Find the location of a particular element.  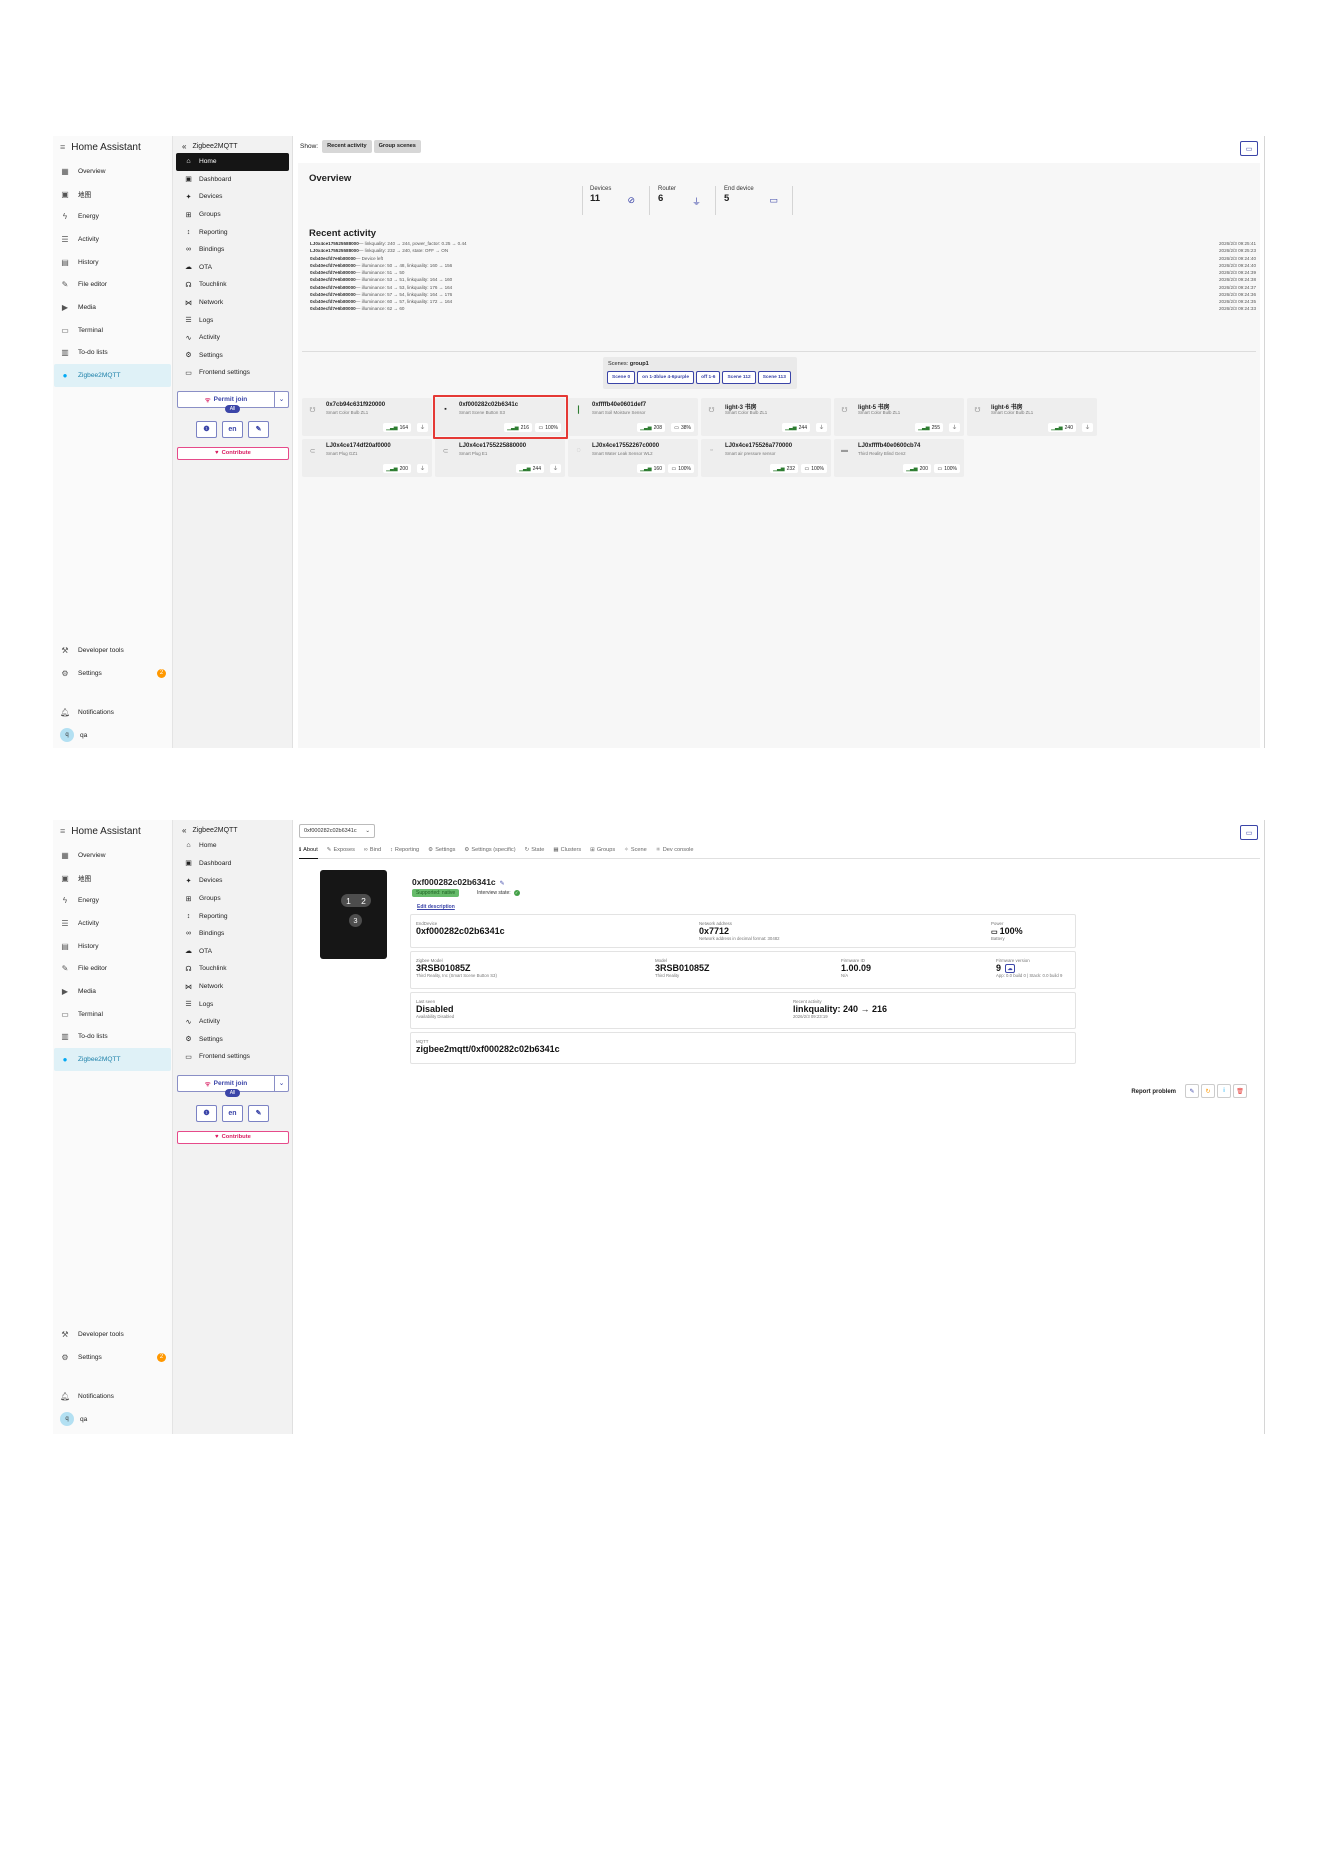

tab-bind: ∞ Bind is located at coordinates (372, 853).